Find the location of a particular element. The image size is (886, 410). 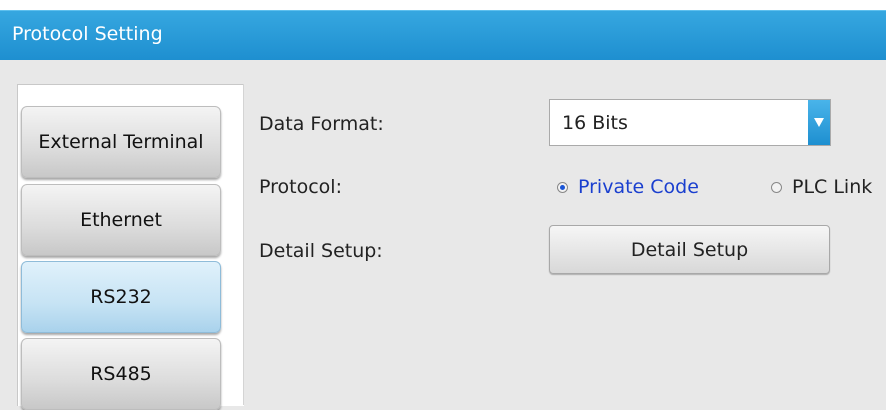

dropdown-arrow-icon is located at coordinates (819, 122).